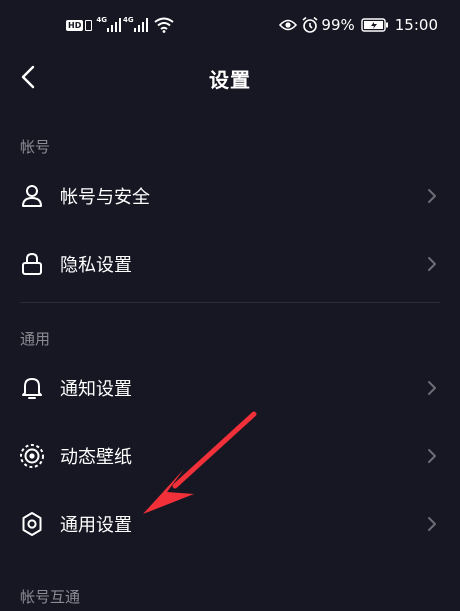  Describe the element at coordinates (89, 25) in the screenshot. I see `hd-voice-icon` at that location.